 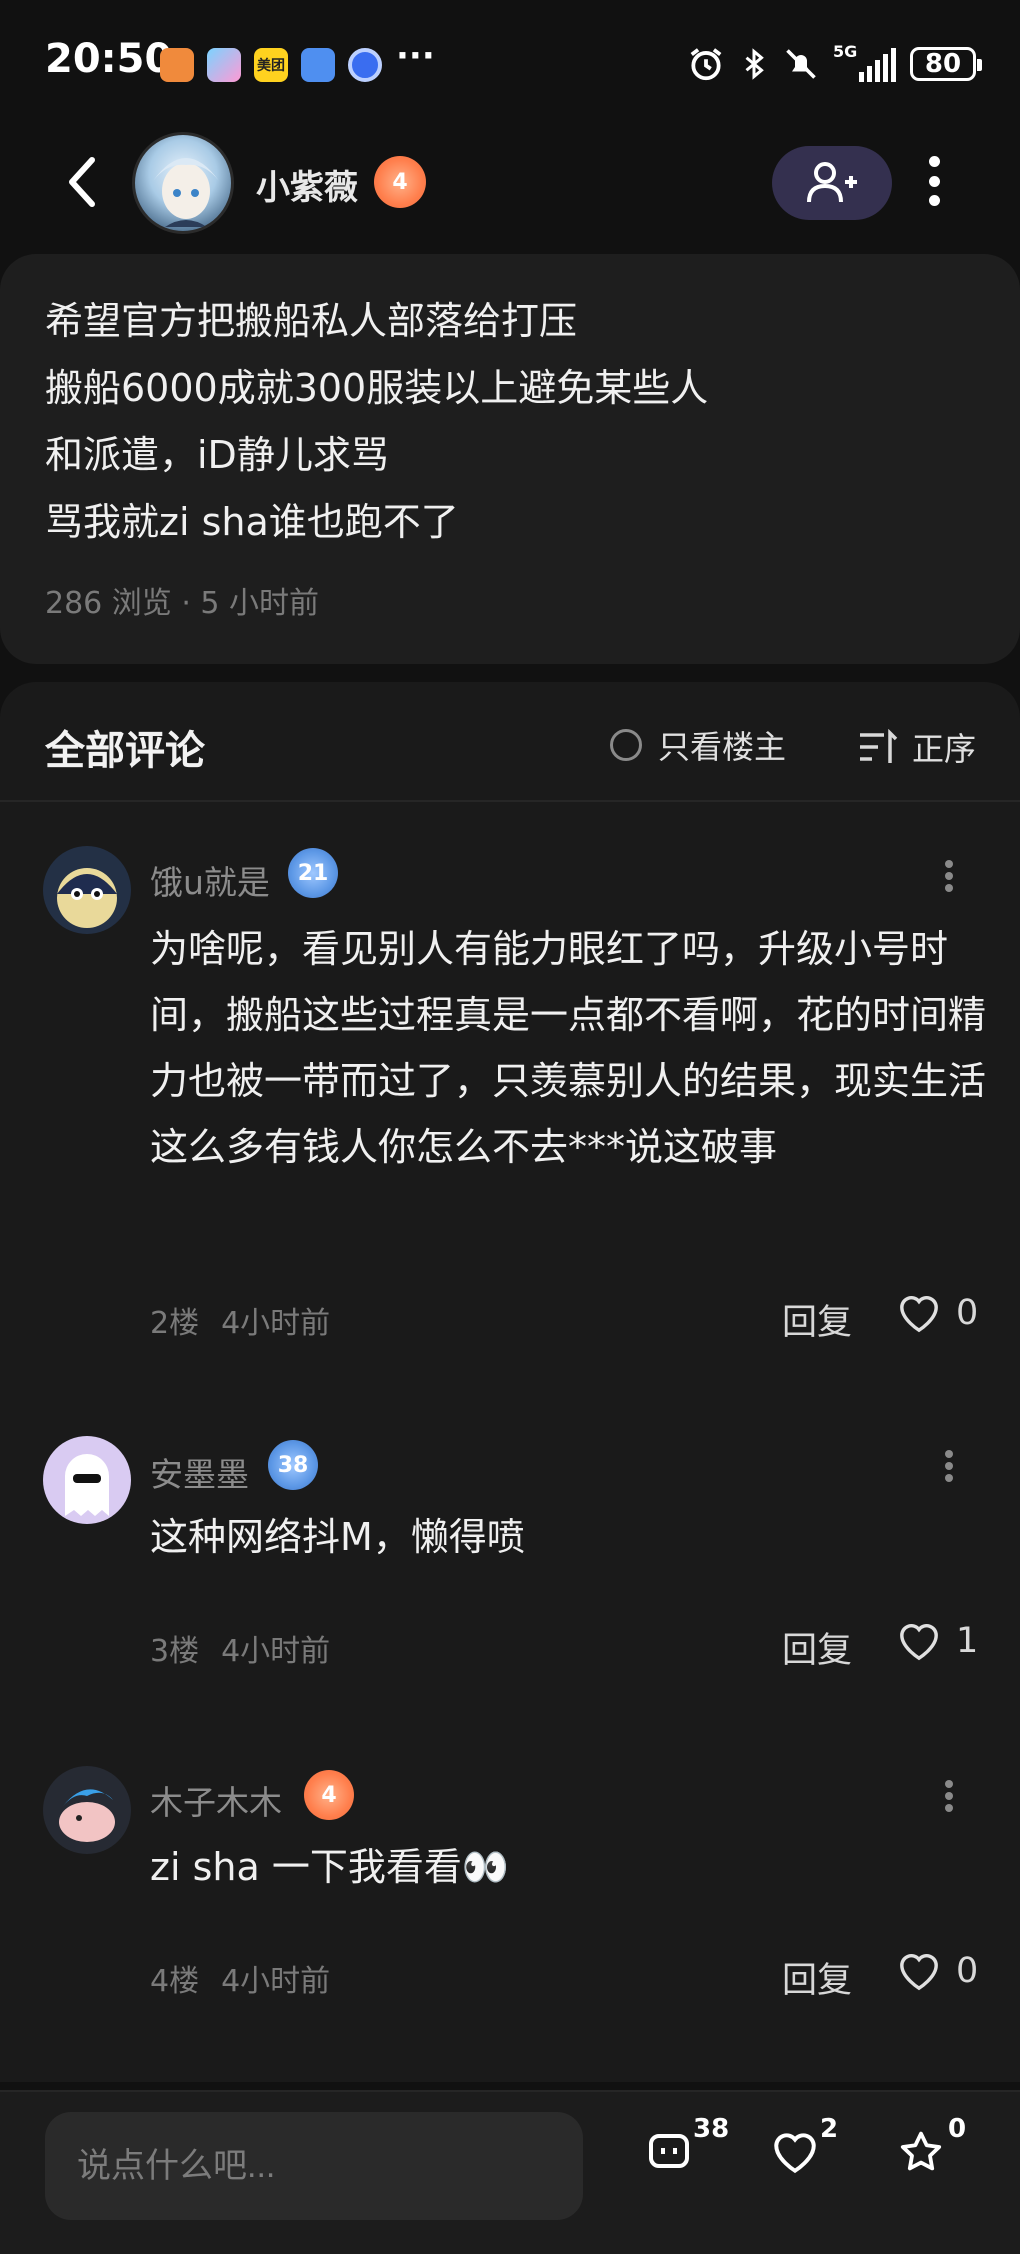 What do you see at coordinates (829, 2129) in the screenshot?
I see `post-like-count: 2` at bounding box center [829, 2129].